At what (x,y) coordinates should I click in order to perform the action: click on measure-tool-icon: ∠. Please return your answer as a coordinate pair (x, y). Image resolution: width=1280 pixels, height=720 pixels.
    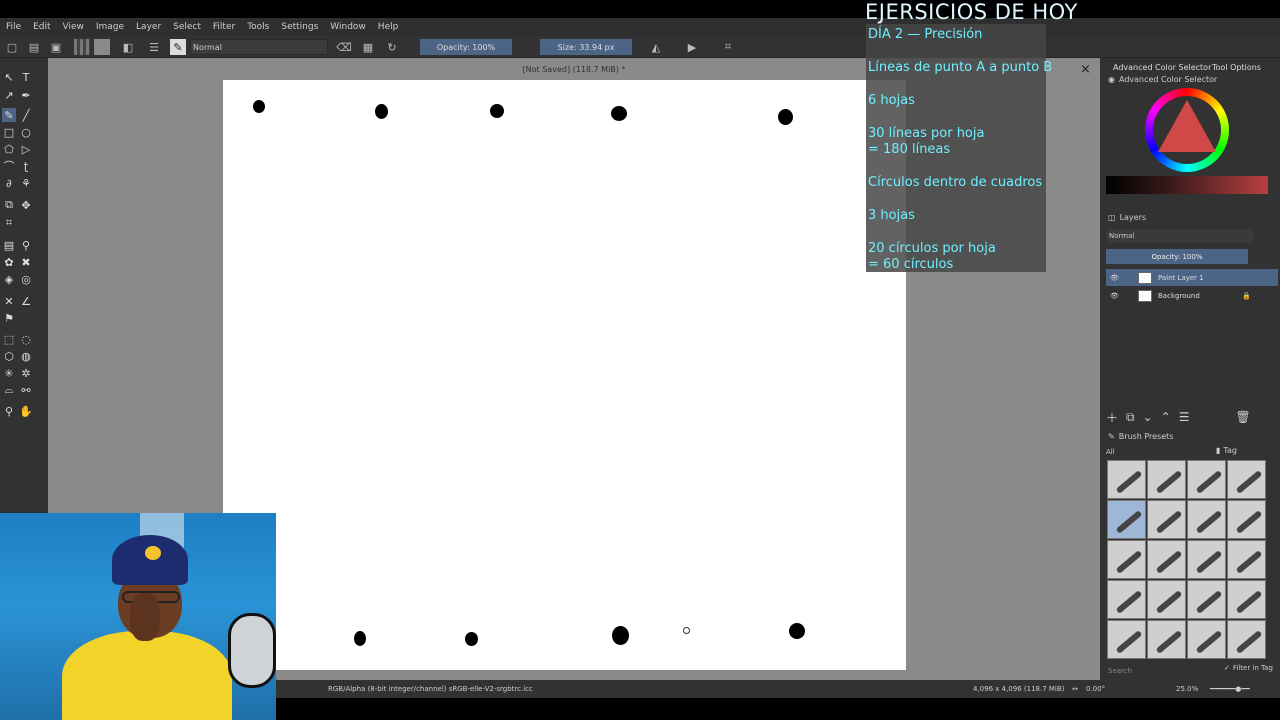
    Looking at the image, I should click on (26, 301).